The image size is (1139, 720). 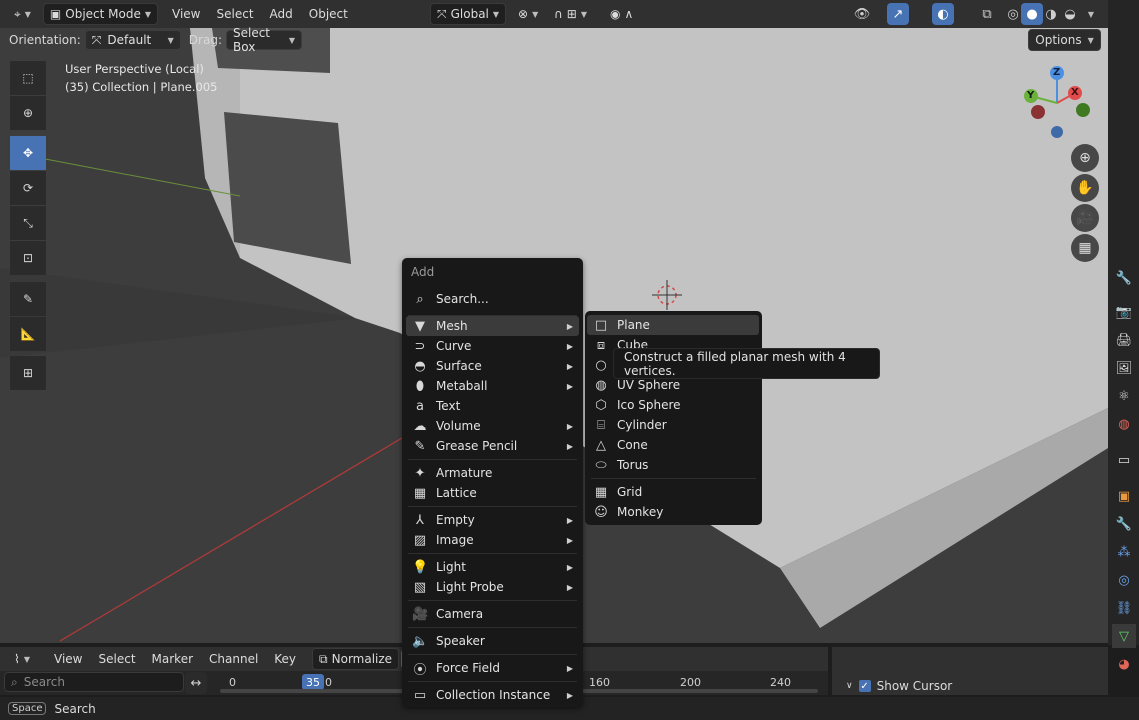 What do you see at coordinates (1031, 95) in the screenshot?
I see `gizmo-y-label: Y` at bounding box center [1031, 95].